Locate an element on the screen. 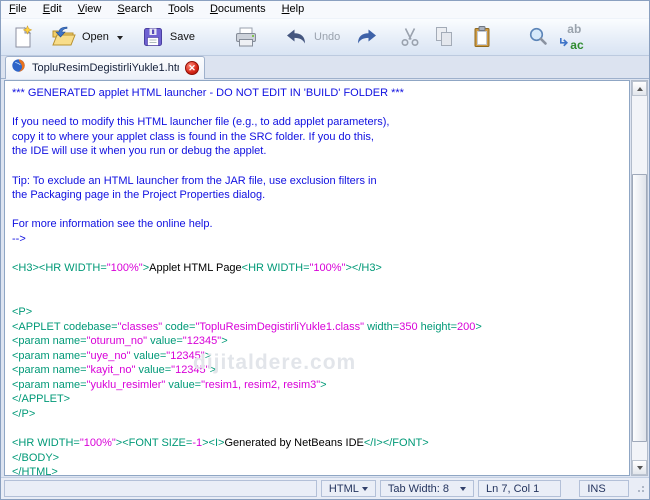 This screenshot has width=650, height=500. replace-ab-text: ab is located at coordinates (574, 29).